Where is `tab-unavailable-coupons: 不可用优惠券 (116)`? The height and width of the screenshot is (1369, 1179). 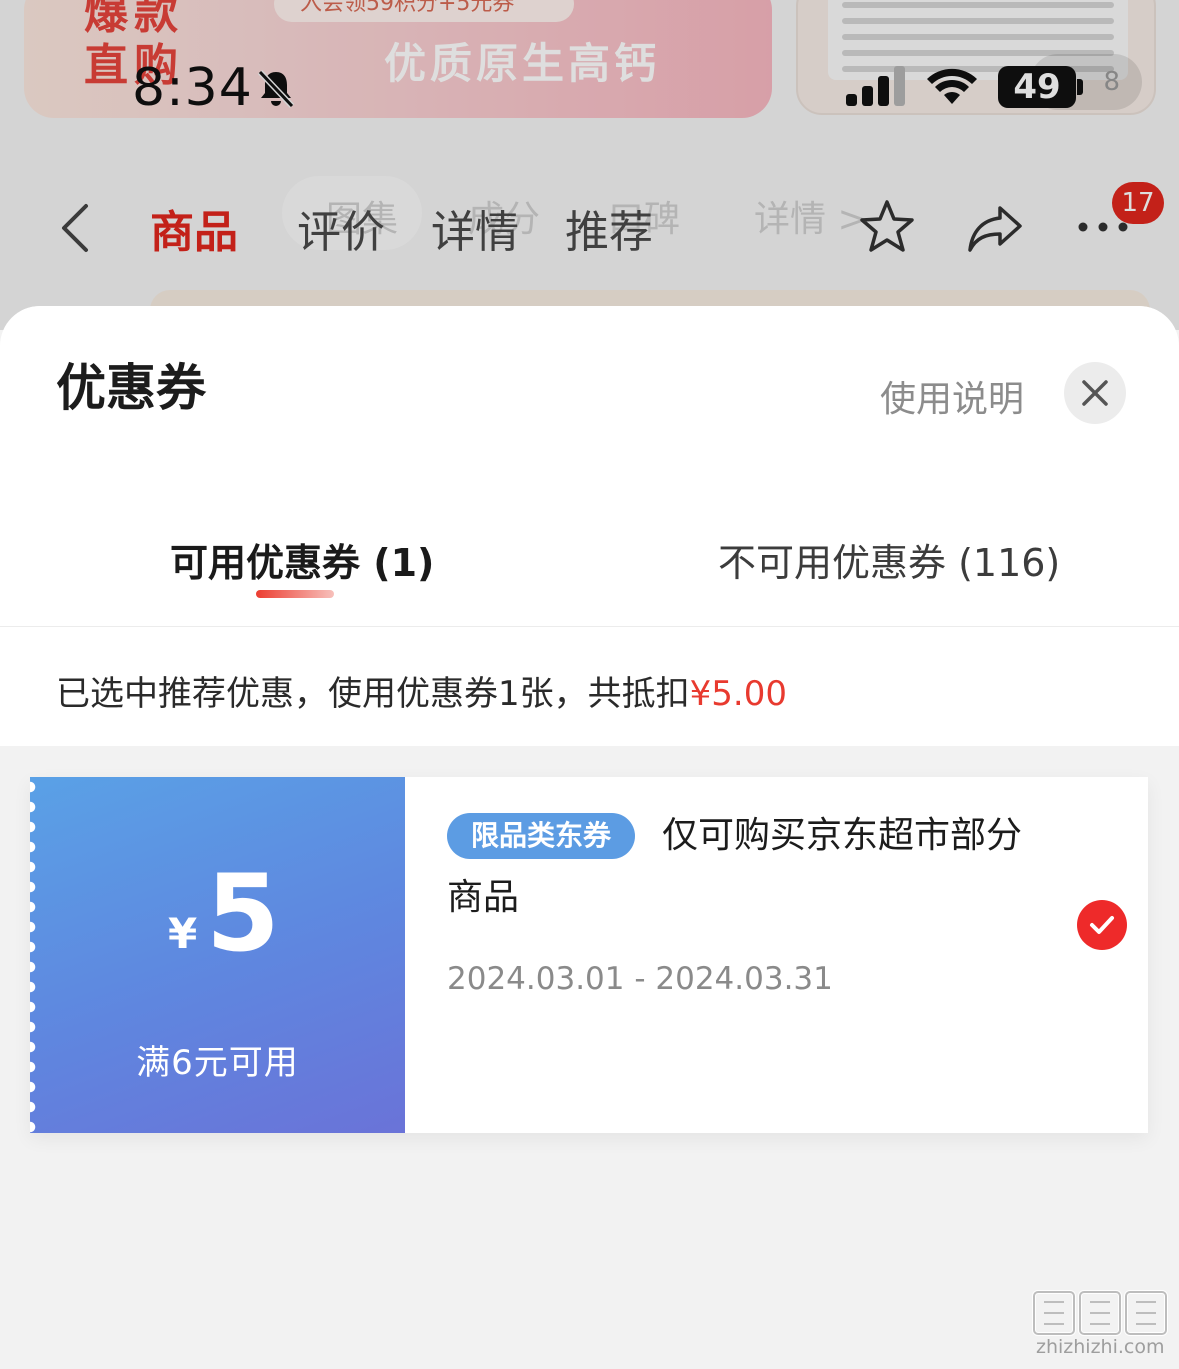
tab-unavailable-coupons: 不可用优惠券 (116) is located at coordinates (889, 559).